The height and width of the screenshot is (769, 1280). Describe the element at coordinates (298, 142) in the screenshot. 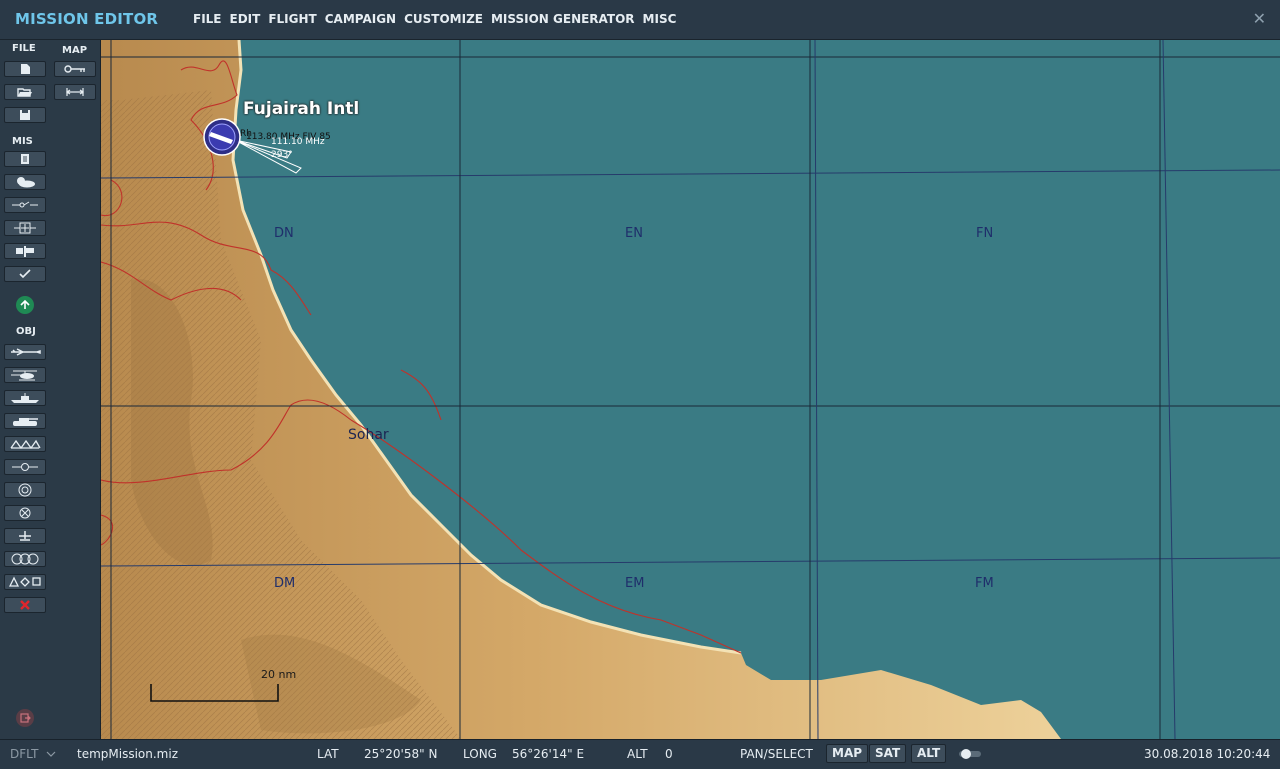

I see `ils-frequency: 111.10 MHz` at that location.